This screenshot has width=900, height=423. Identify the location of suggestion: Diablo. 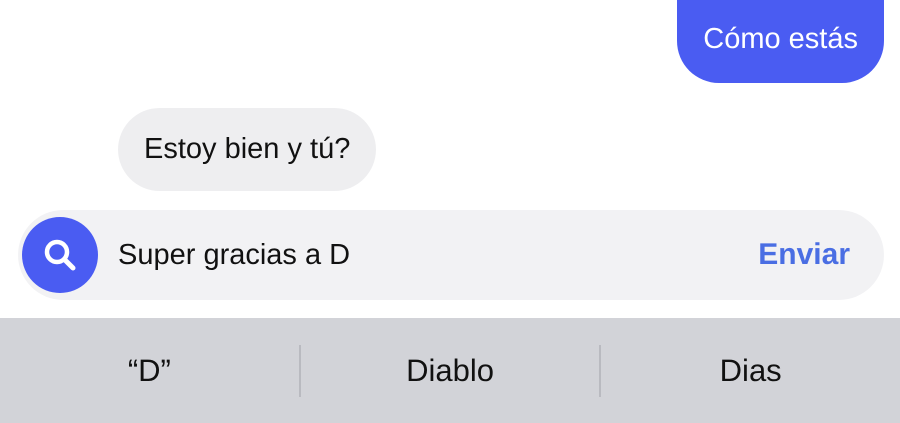
(450, 370).